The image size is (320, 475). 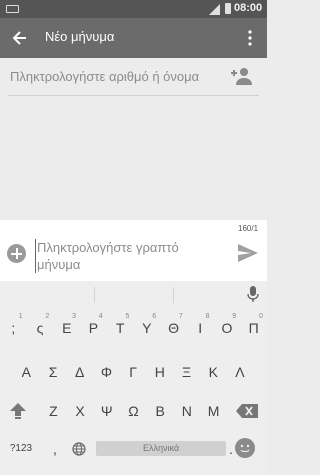 I want to click on key: Τ, so click(x=120, y=328).